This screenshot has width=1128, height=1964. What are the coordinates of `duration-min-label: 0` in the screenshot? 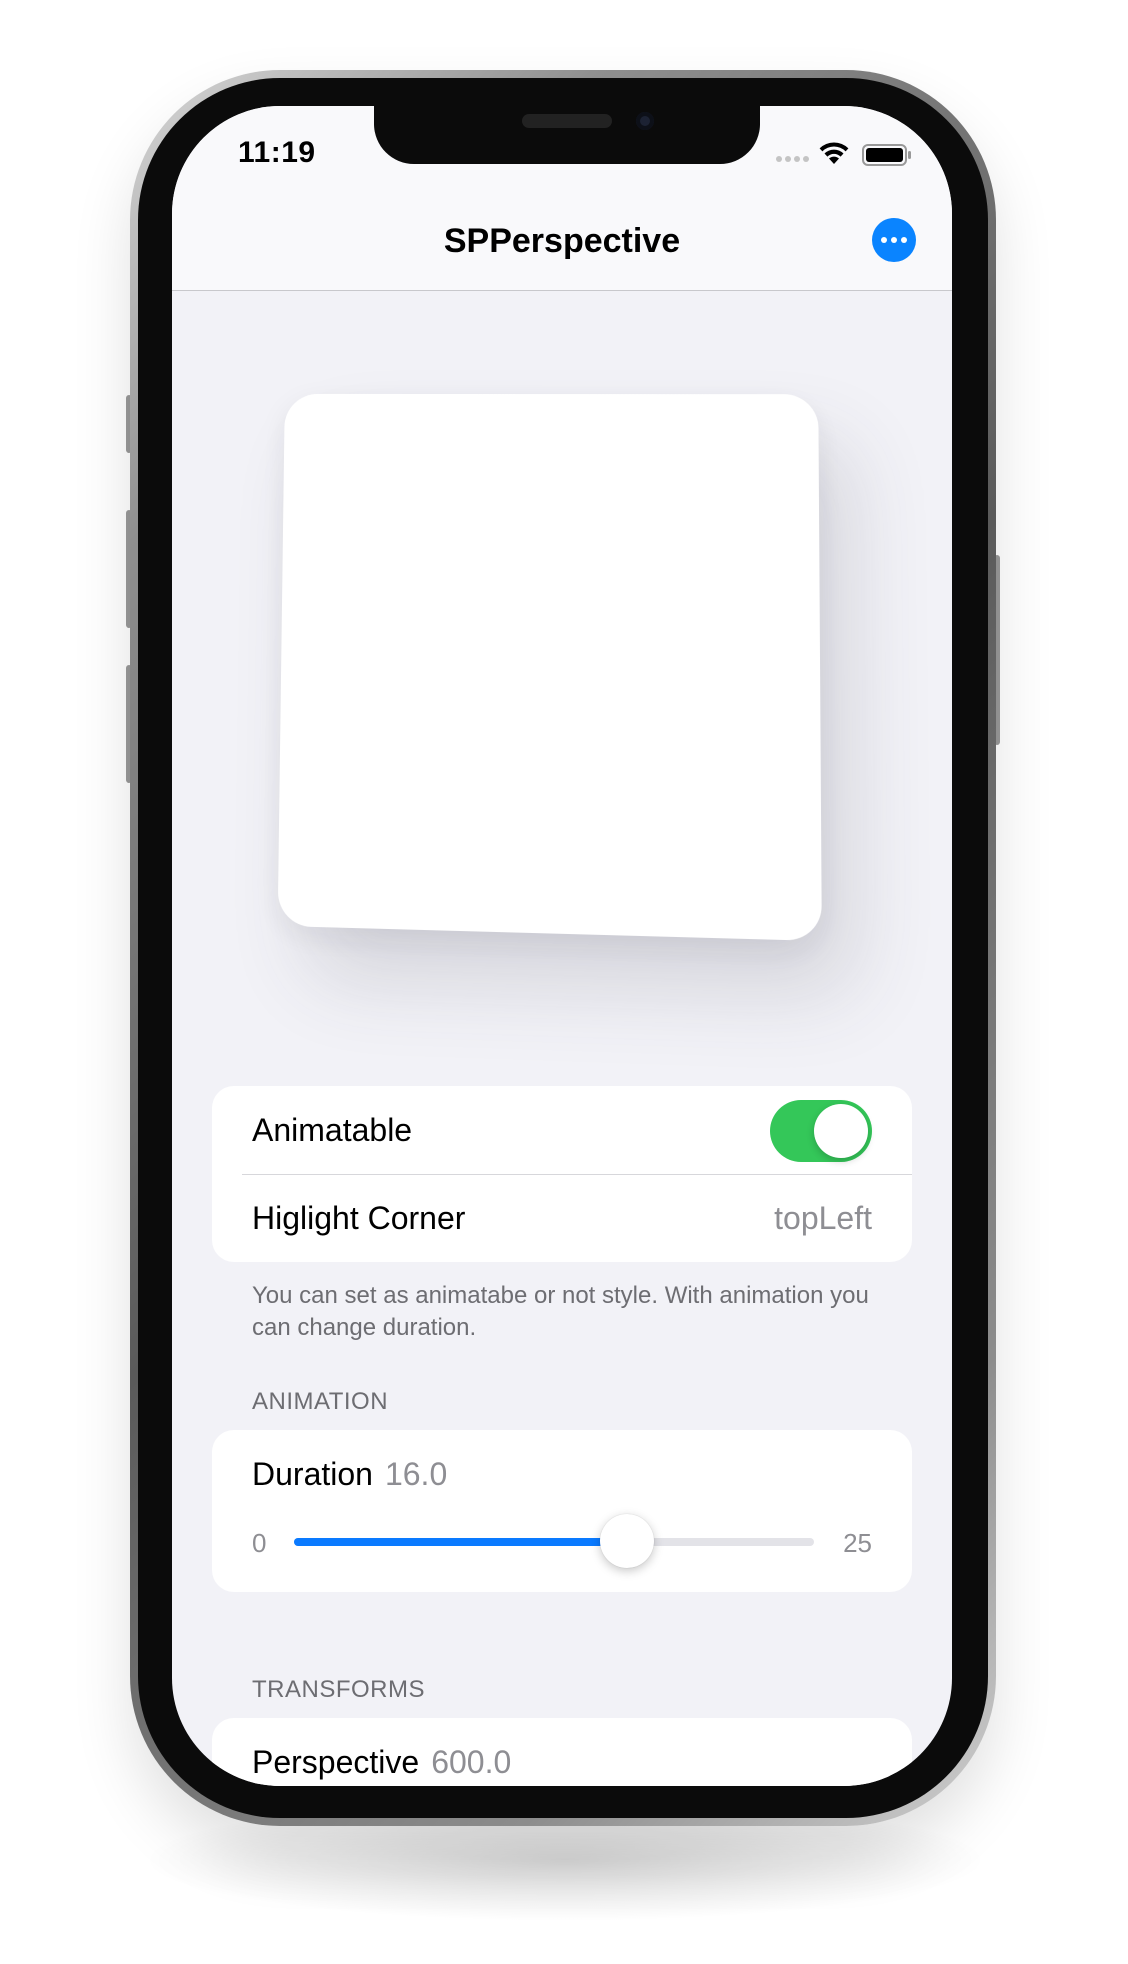 It's located at (259, 1543).